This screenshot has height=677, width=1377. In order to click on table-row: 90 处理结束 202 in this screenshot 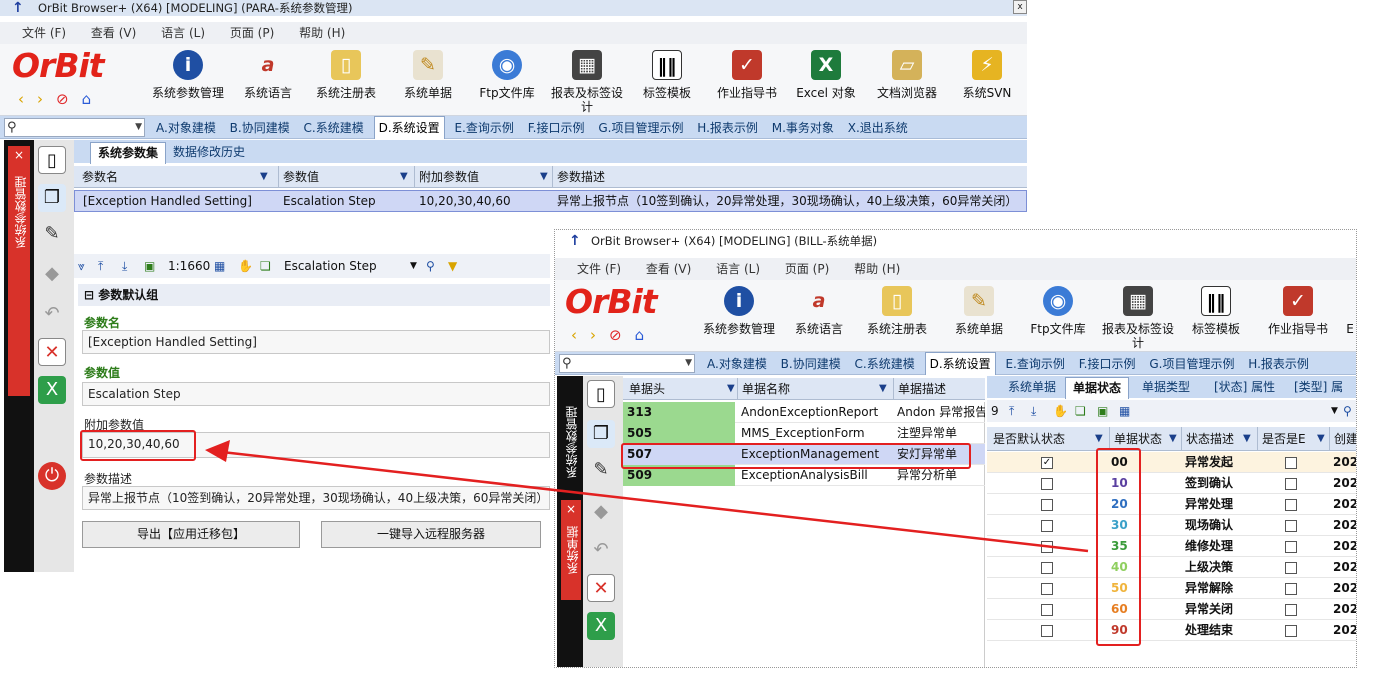, I will do `click(1171, 630)`.